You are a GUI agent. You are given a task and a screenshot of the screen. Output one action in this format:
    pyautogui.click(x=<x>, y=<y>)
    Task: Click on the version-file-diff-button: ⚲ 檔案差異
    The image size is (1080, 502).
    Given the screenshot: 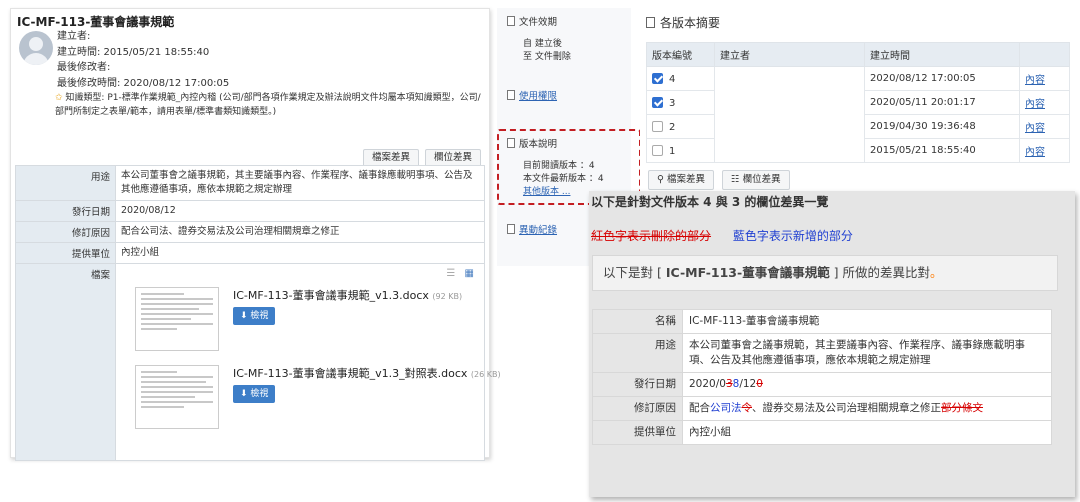 What is the action you would take?
    pyautogui.click(x=681, y=180)
    